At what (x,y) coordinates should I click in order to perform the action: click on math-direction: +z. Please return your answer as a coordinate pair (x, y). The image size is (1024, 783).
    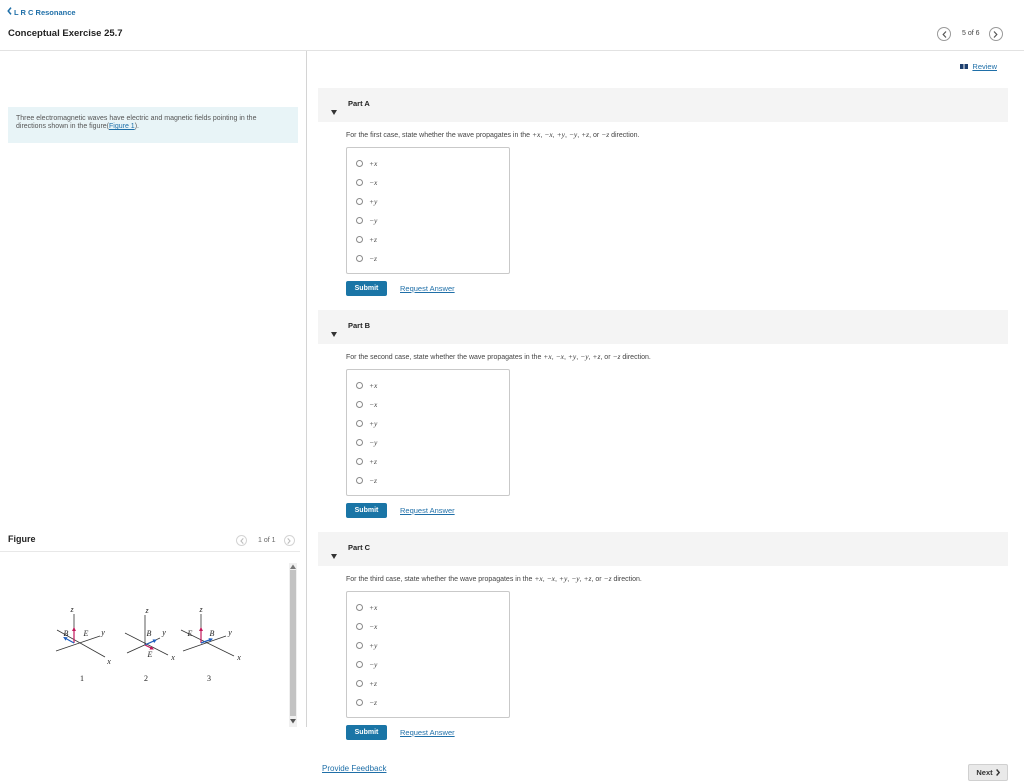
    Looking at the image, I should click on (585, 134).